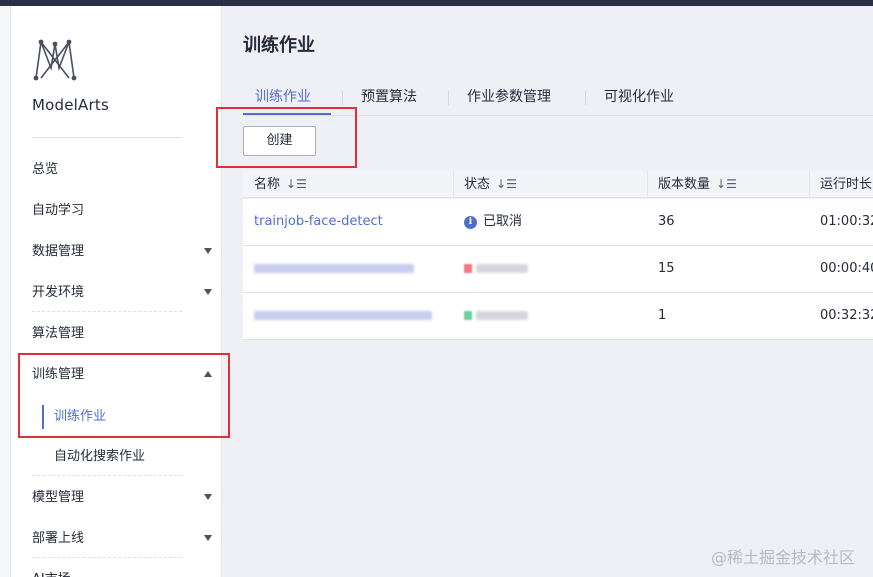 Image resolution: width=873 pixels, height=577 pixels. Describe the element at coordinates (318, 222) in the screenshot. I see `job-name-link: trainjob-face-detect` at that location.